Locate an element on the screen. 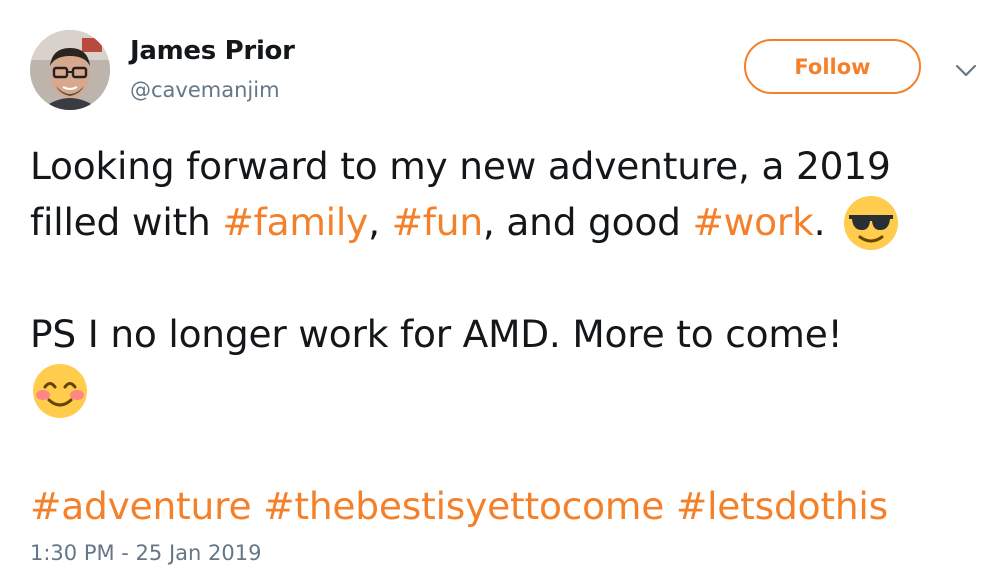 This screenshot has width=1000, height=581. display-name: James Prior is located at coordinates (212, 51).